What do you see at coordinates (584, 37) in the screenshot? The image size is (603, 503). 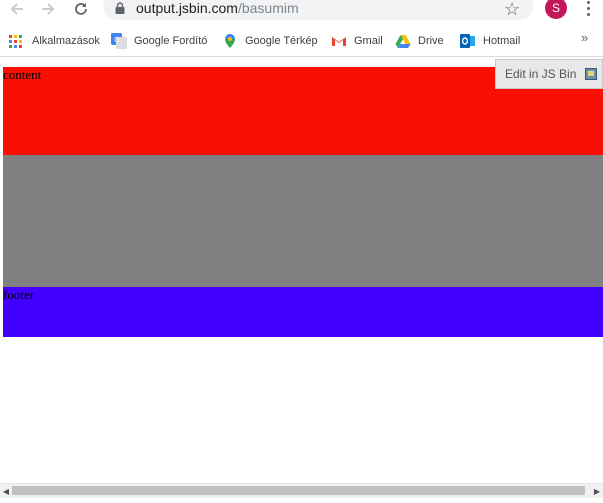 I see `bookmarks-overflow-chevron-icon: »` at bounding box center [584, 37].